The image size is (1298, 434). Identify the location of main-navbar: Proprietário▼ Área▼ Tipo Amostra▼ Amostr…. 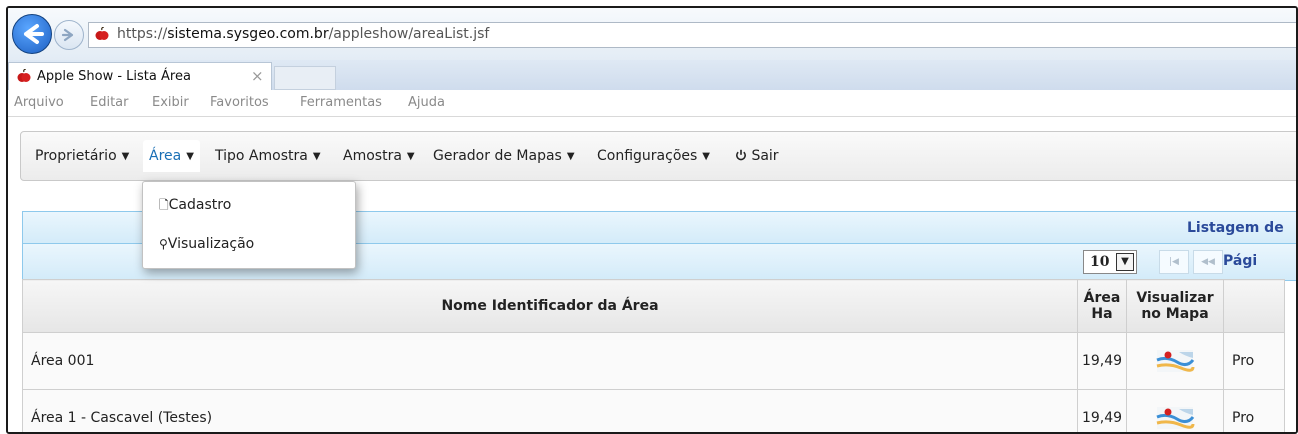
(659, 156).